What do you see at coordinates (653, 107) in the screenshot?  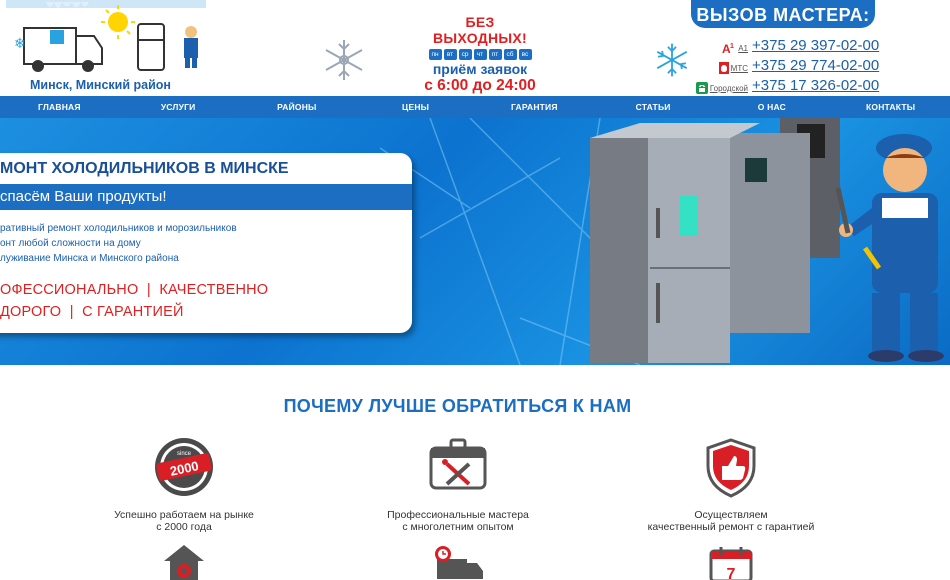 I see `nav-item-articles: СТАТЬИ` at bounding box center [653, 107].